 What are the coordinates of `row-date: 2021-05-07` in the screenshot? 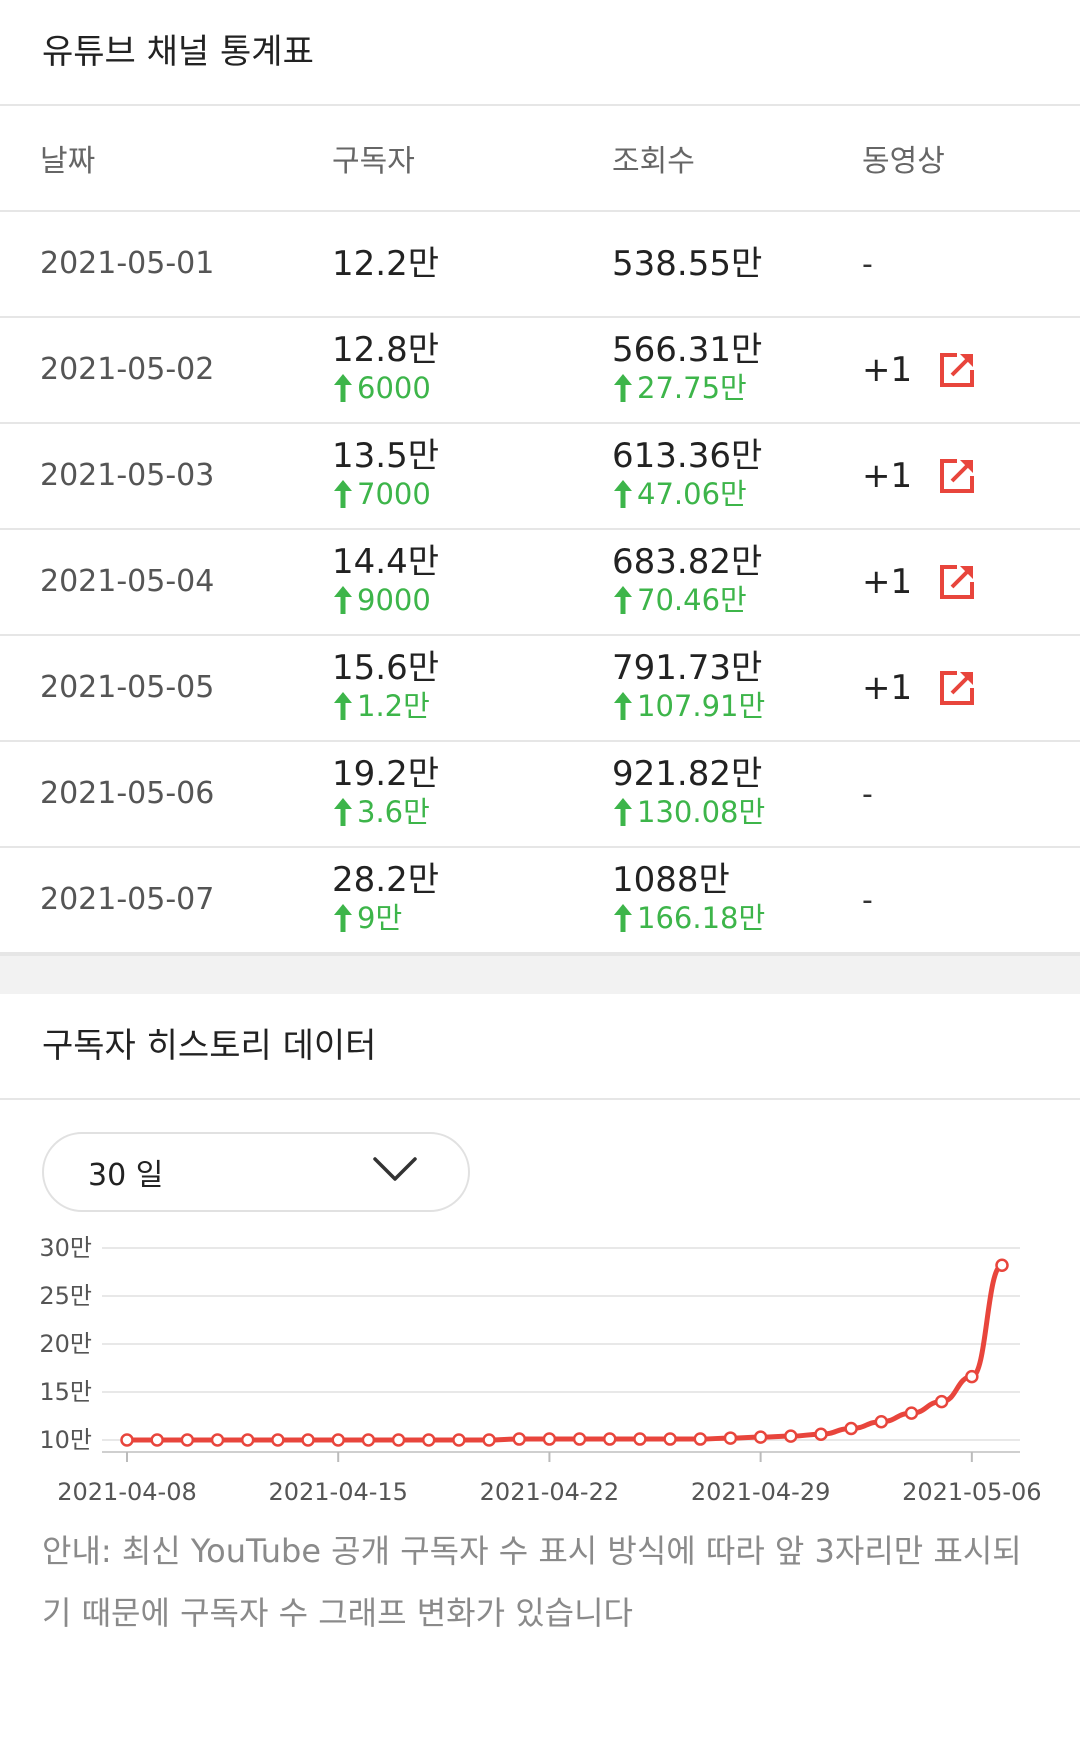 It's located at (127, 899).